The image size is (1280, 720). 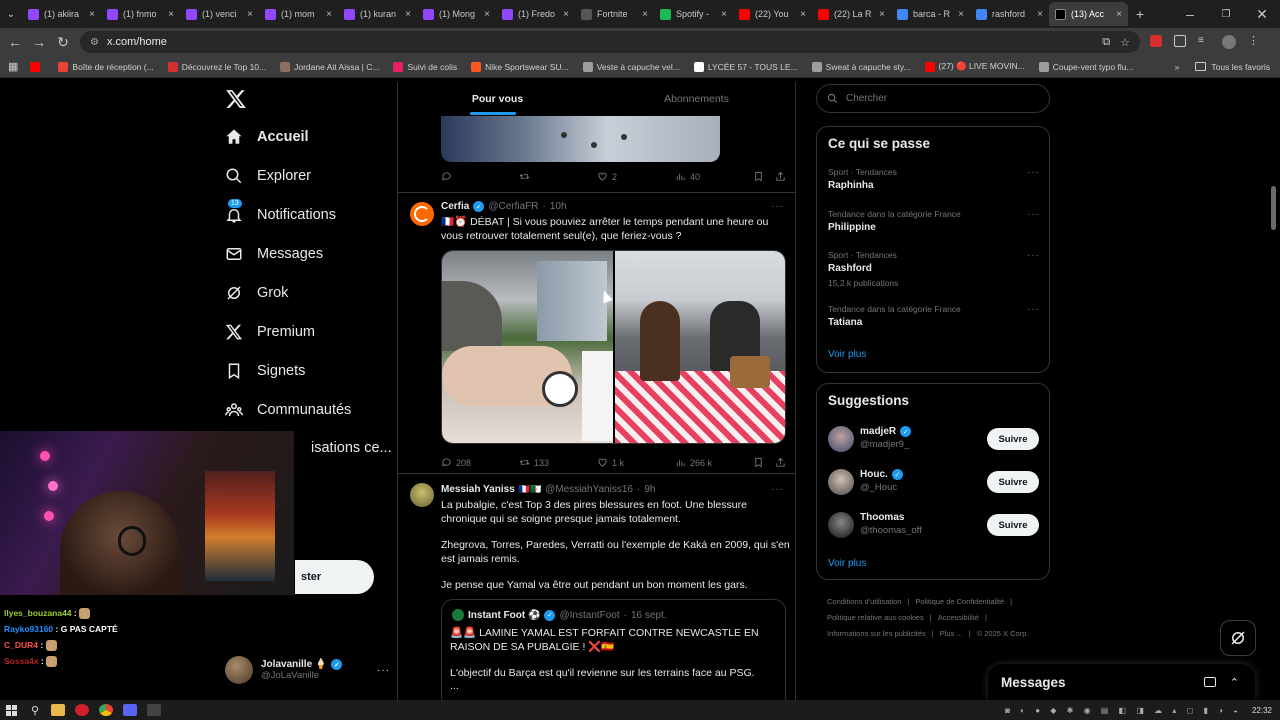 What do you see at coordinates (847, 354) in the screenshot?
I see `trends-see-more-link: Voir plus` at bounding box center [847, 354].